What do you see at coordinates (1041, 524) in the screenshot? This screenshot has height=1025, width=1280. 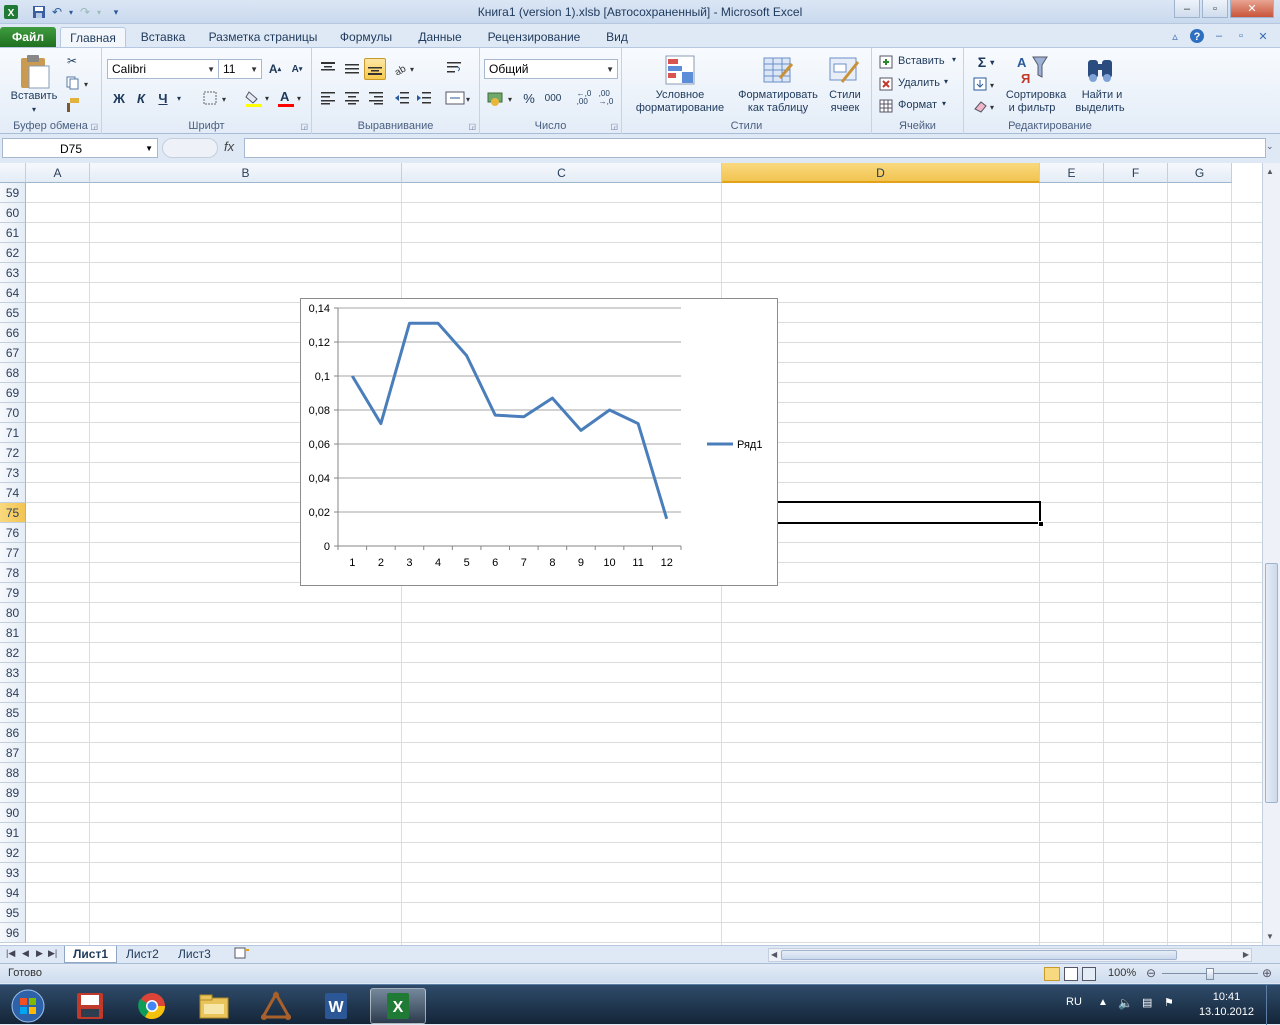 I see `fill-handle` at bounding box center [1041, 524].